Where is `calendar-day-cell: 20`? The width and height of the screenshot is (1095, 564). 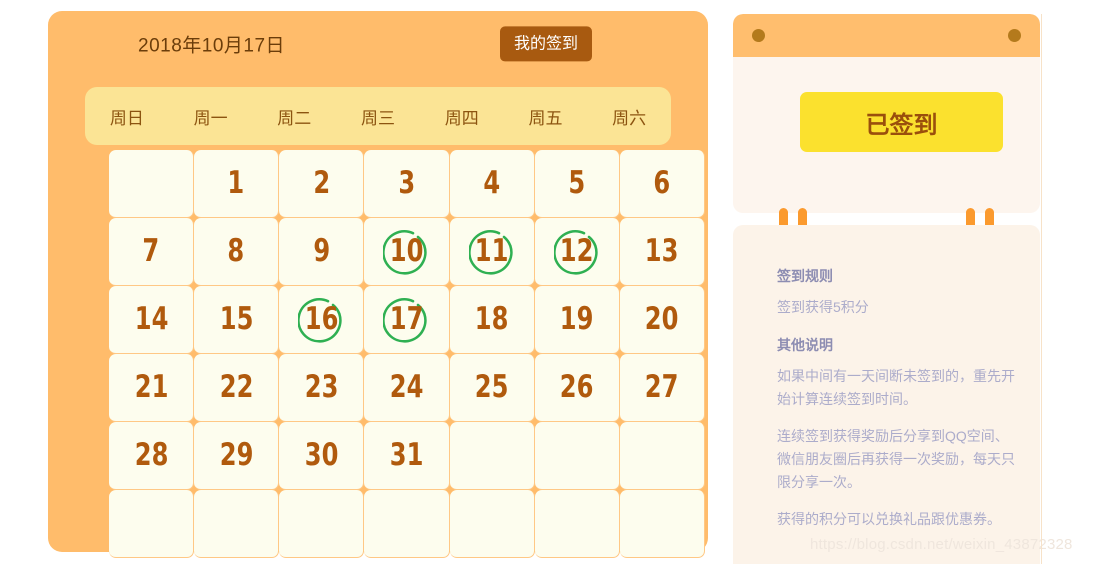 calendar-day-cell: 20 is located at coordinates (662, 320).